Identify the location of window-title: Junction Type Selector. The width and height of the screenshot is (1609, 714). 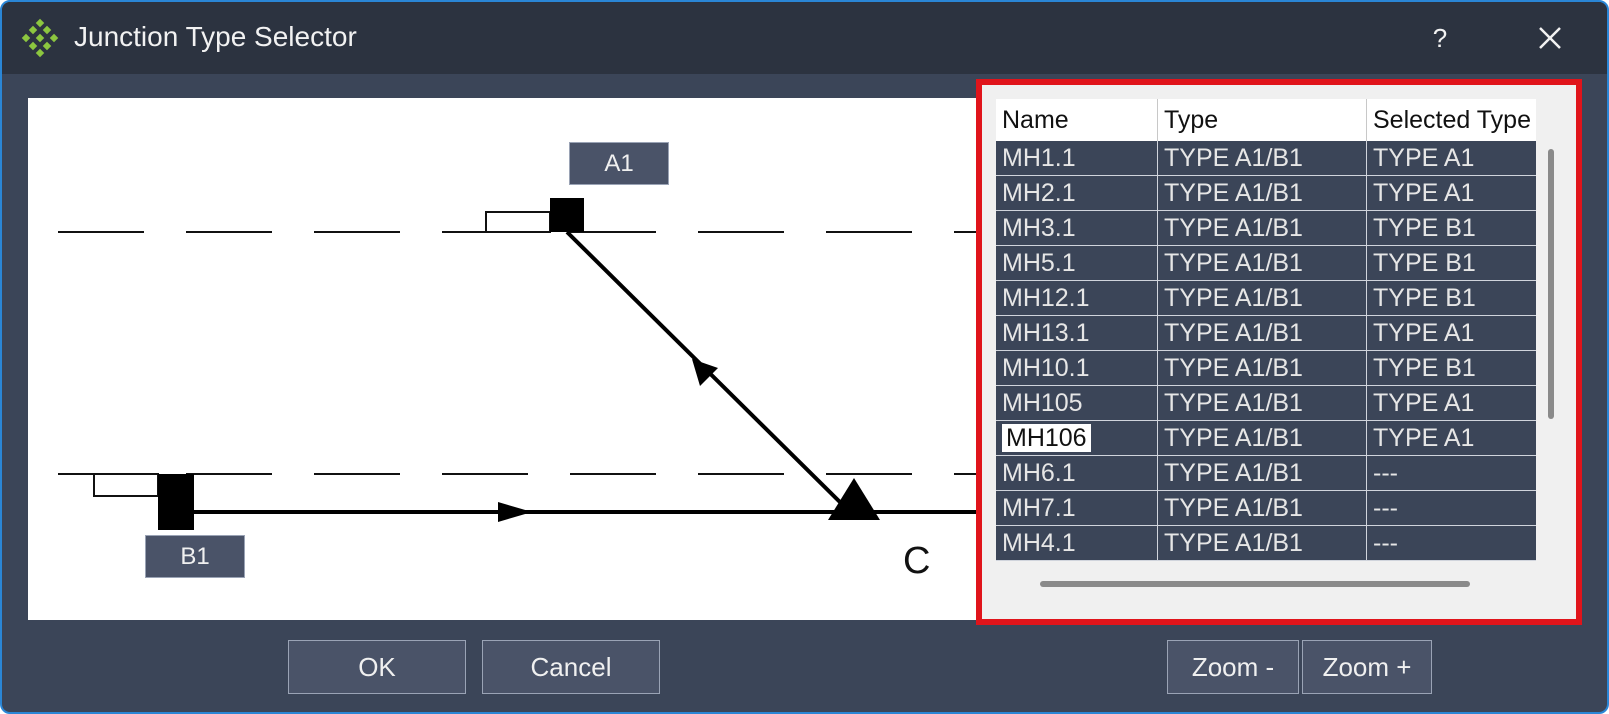
(215, 36).